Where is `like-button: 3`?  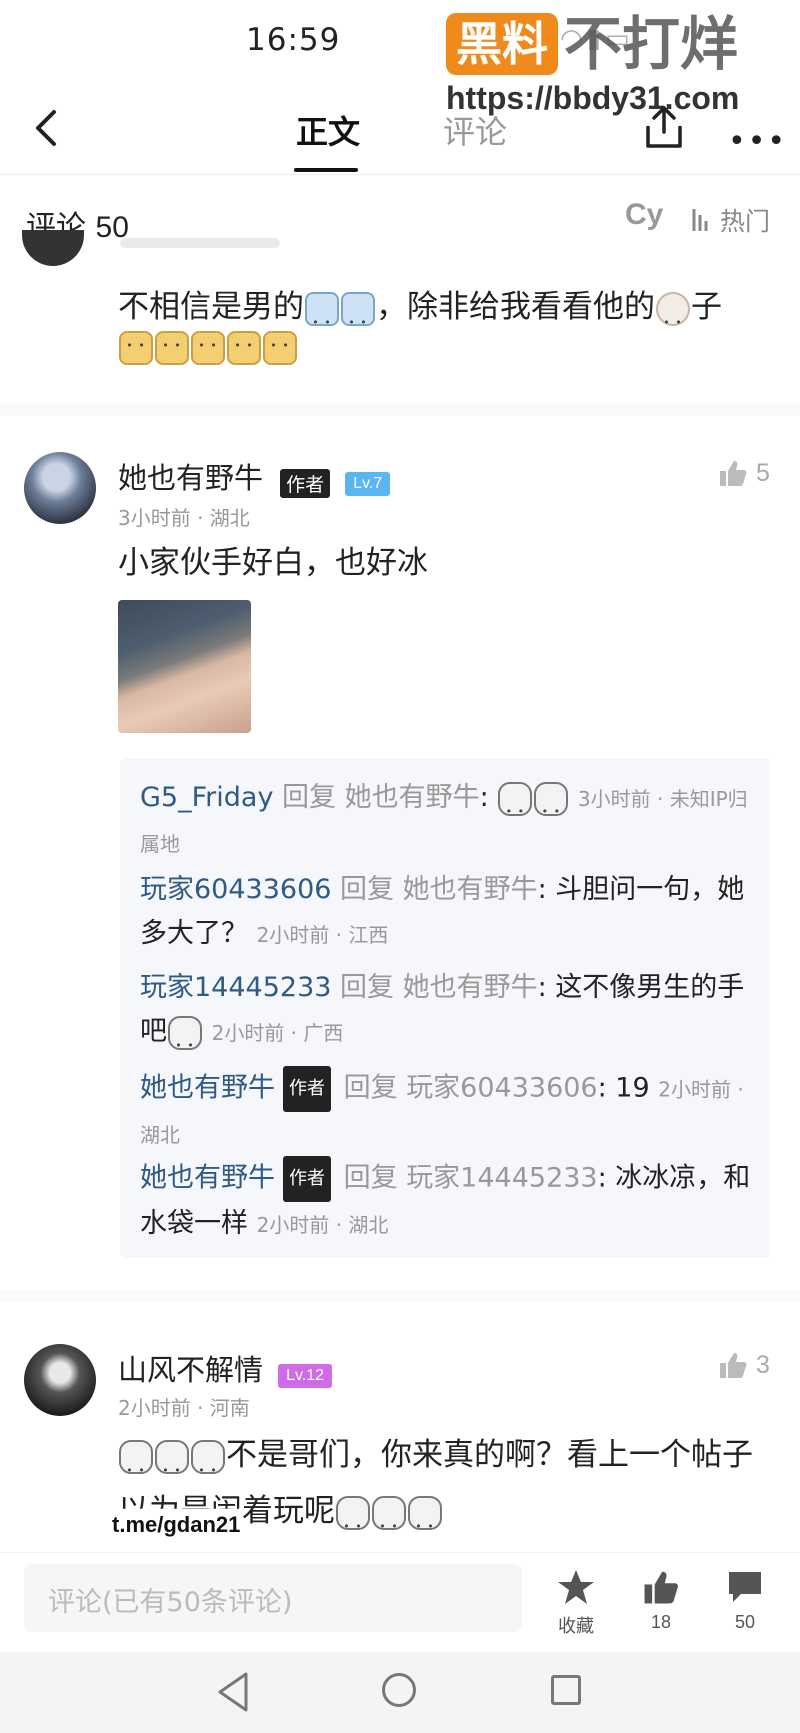 like-button: 3 is located at coordinates (744, 1365).